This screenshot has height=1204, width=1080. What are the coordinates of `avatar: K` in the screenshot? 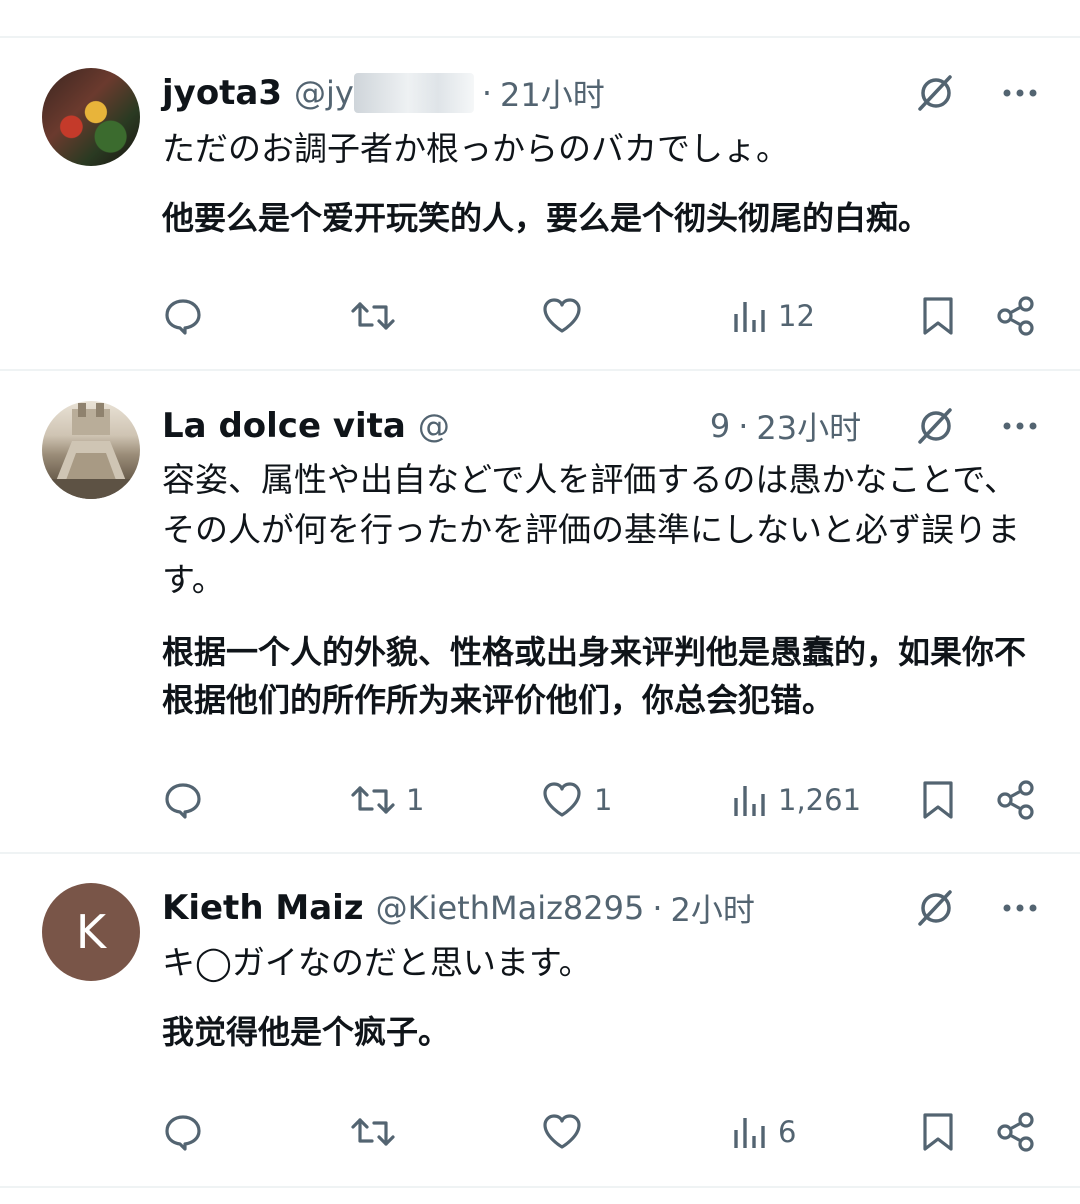 It's located at (91, 932).